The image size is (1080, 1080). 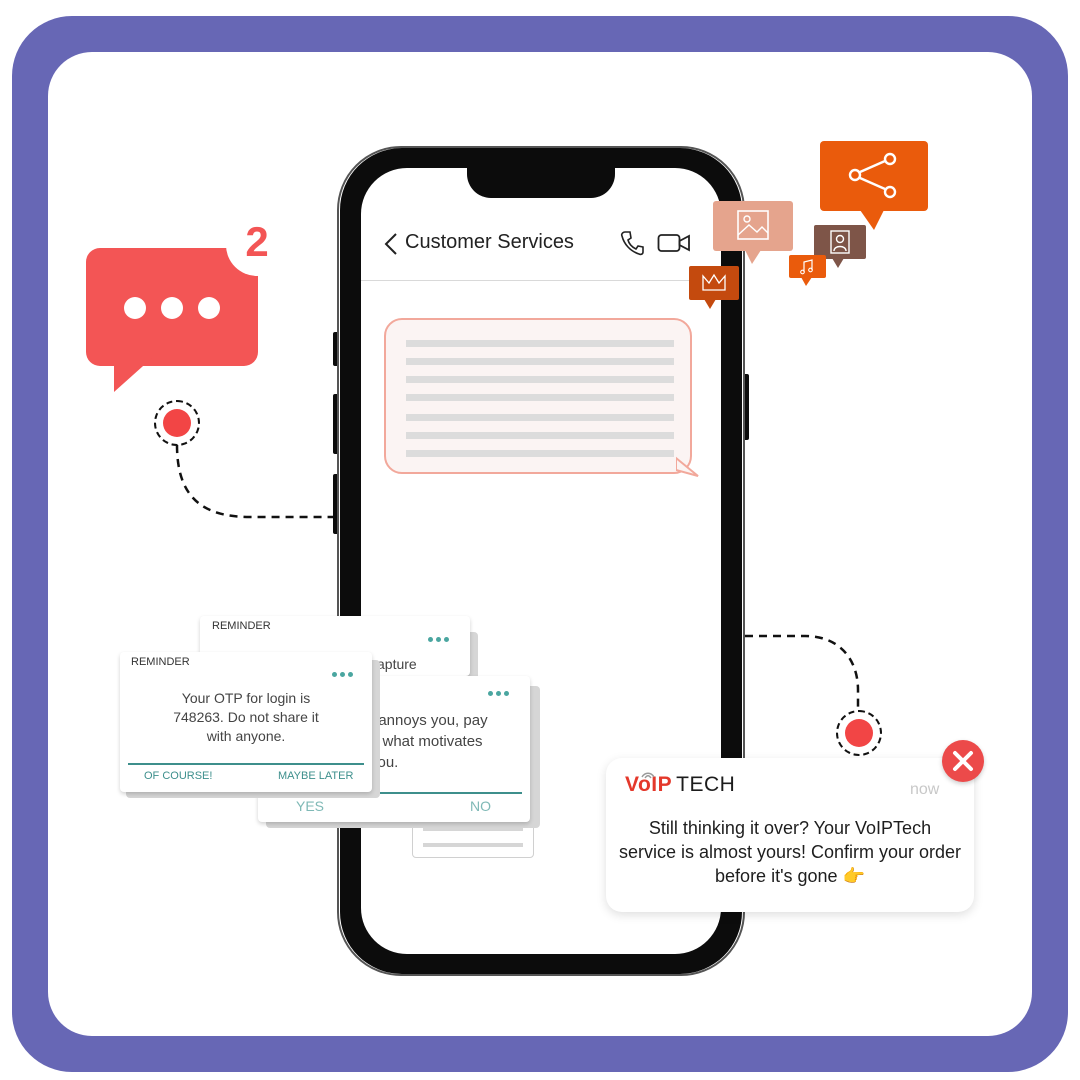 I want to click on crown-icon, so click(x=714, y=283).